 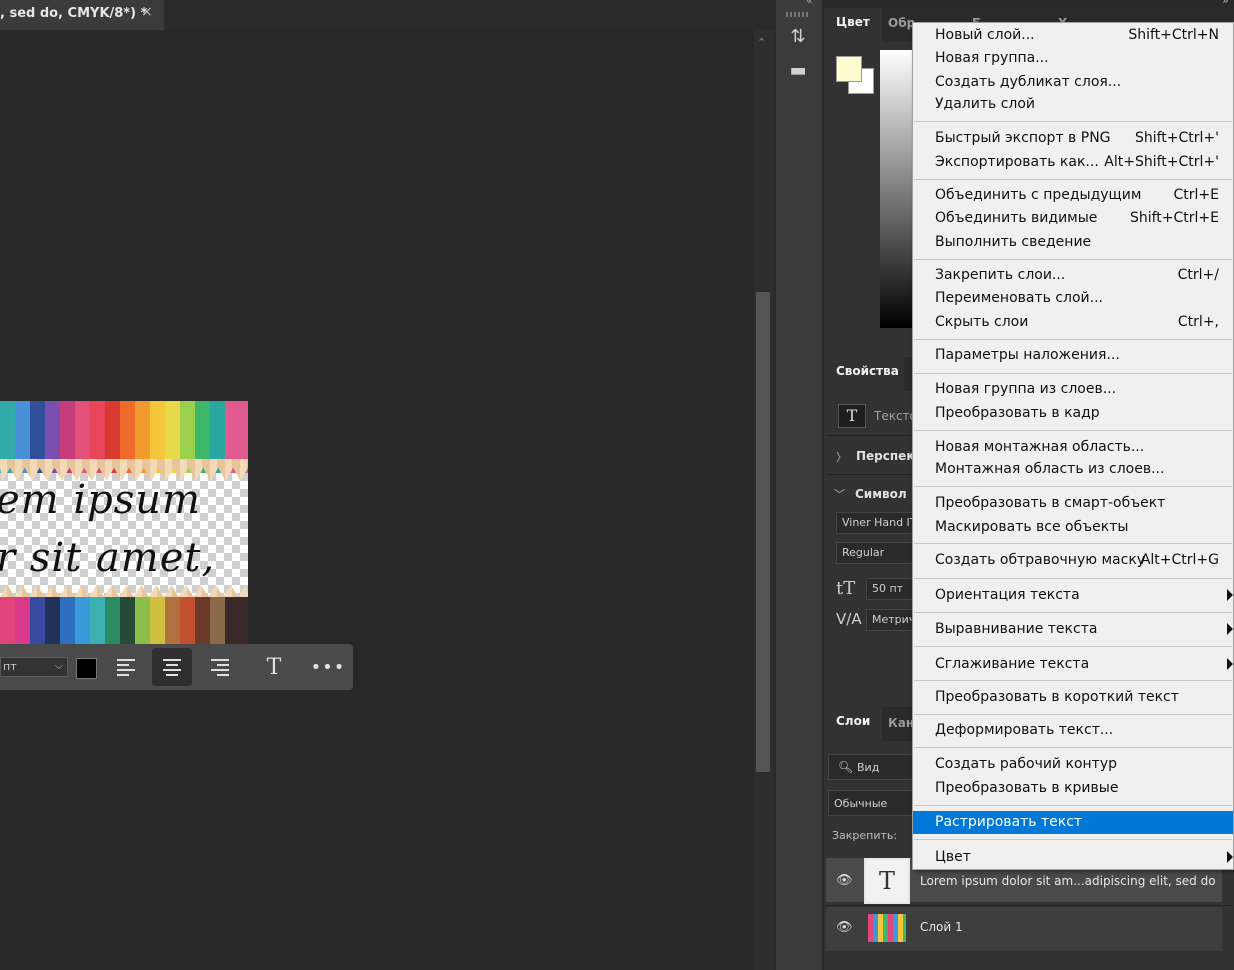 I want to click on text-layer-icon: T, so click(x=852, y=416).